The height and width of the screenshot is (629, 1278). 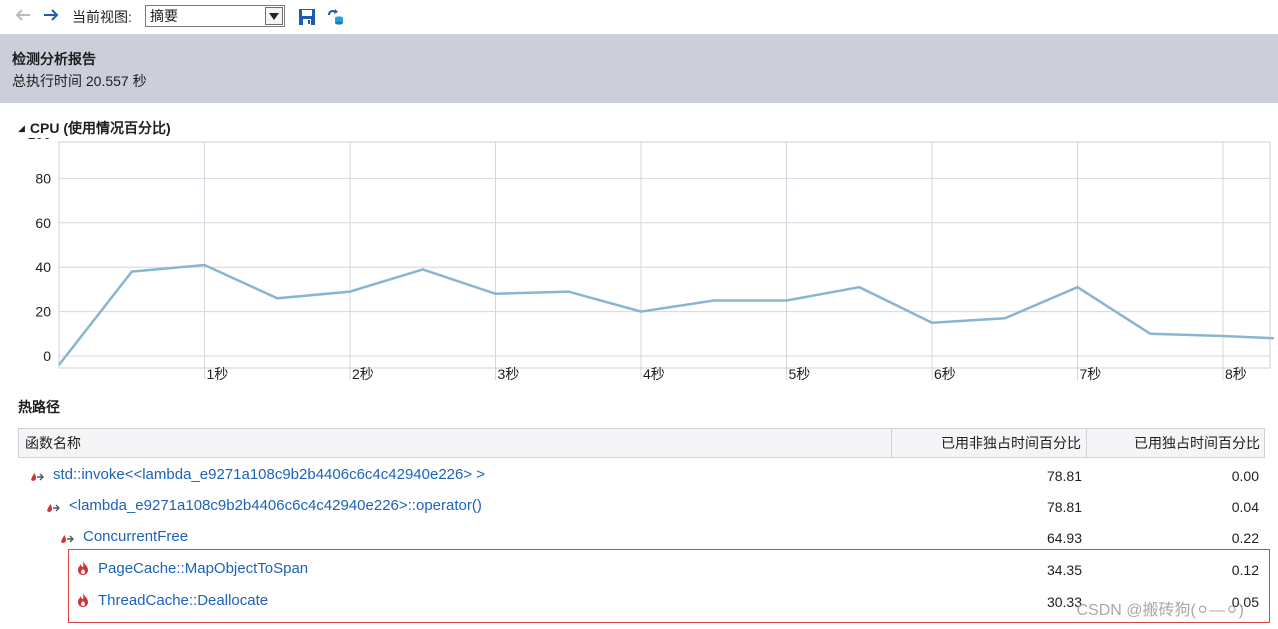 I want to click on report-header: 检测分析报告 总执行时间 20.557 秒, so click(x=639, y=68).